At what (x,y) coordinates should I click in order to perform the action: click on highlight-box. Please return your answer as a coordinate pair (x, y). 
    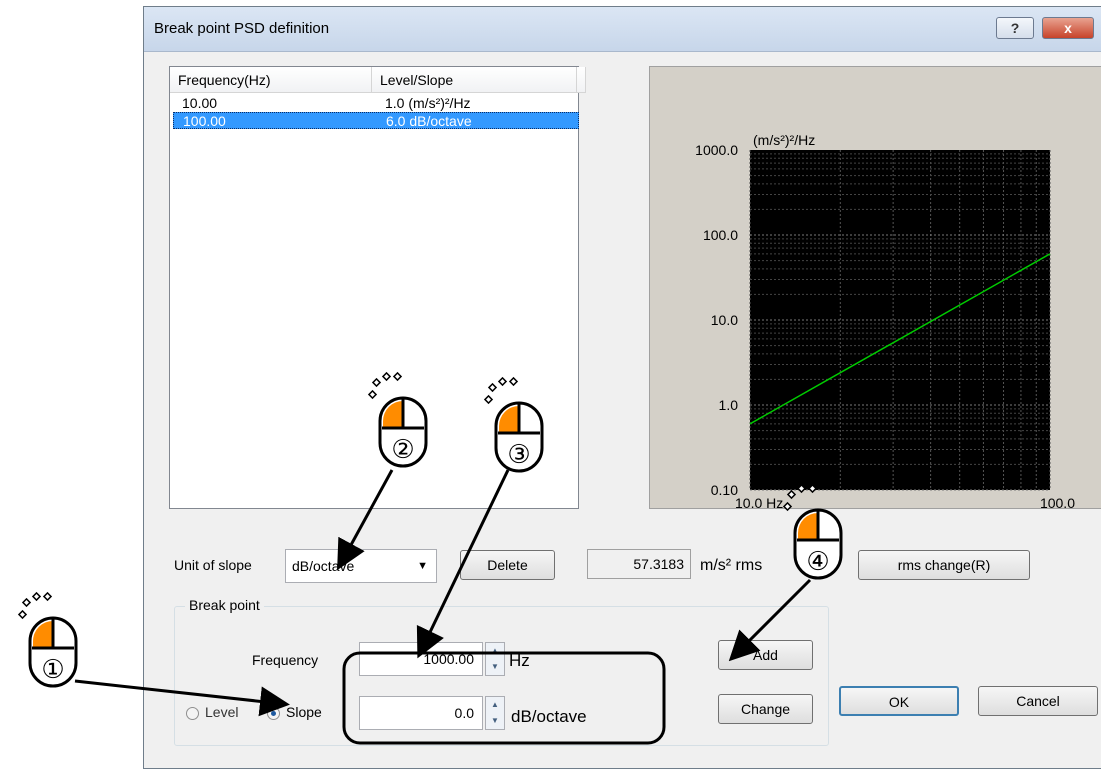
    Looking at the image, I should click on (504, 698).